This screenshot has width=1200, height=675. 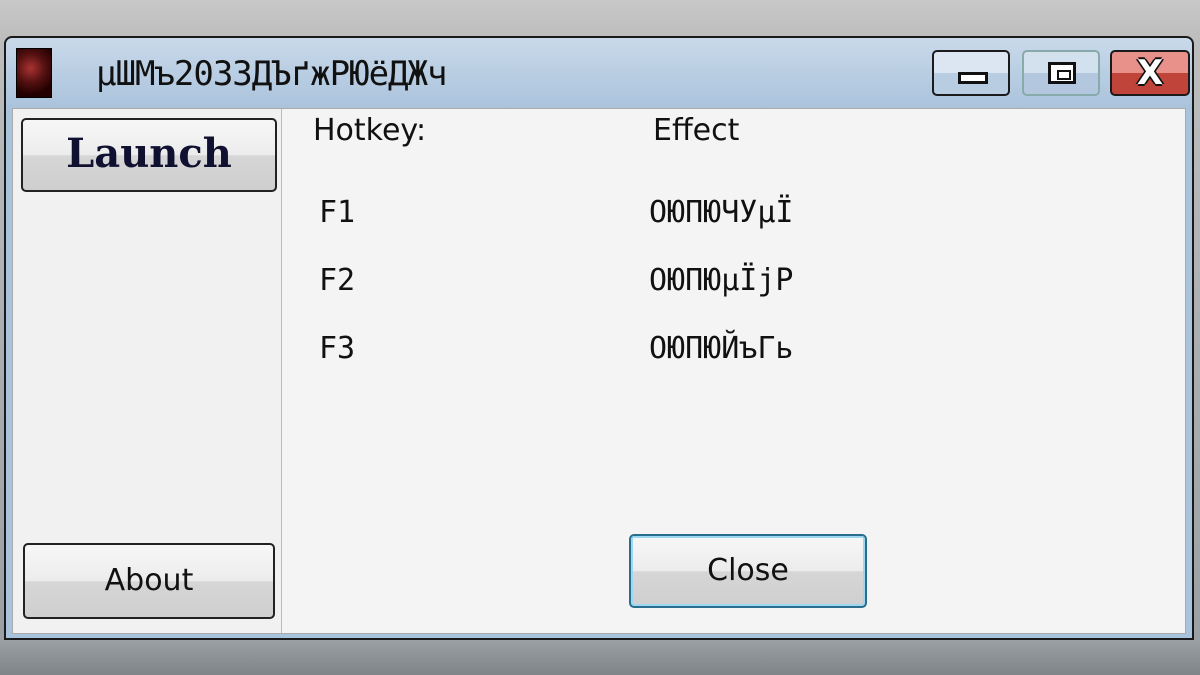 What do you see at coordinates (149, 581) in the screenshot?
I see `about-button: About` at bounding box center [149, 581].